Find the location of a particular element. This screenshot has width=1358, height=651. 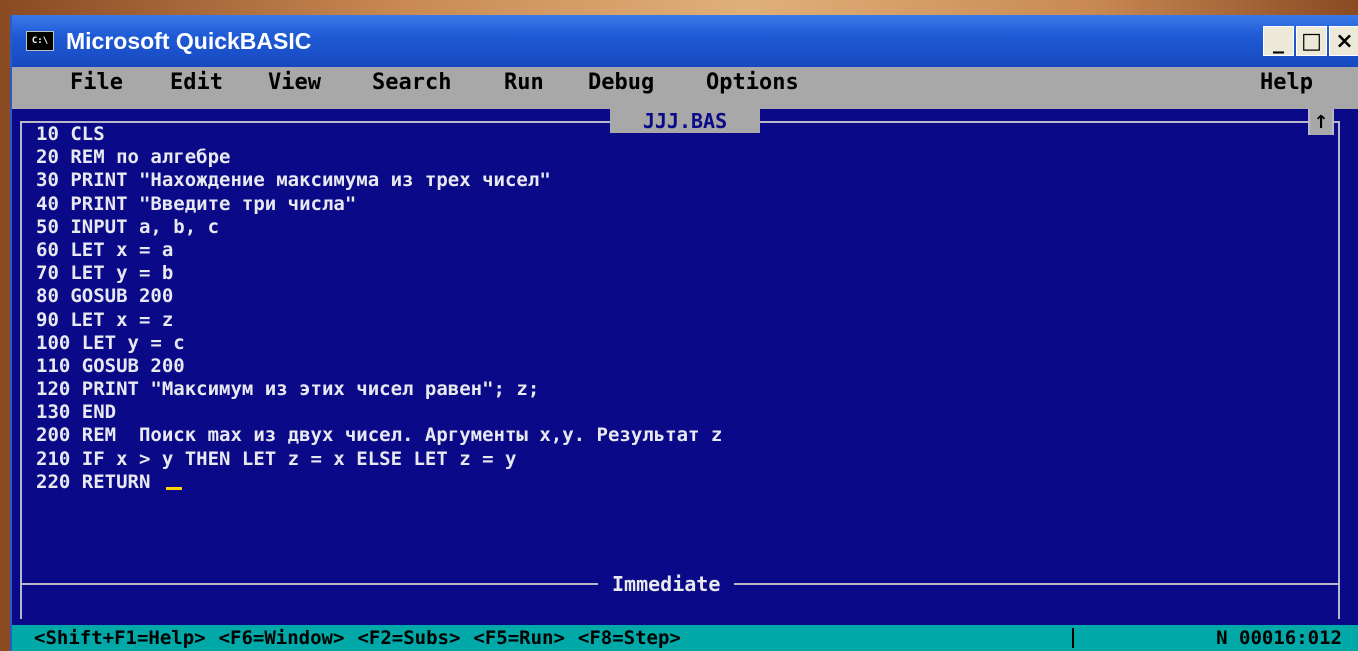

hint-step: <F8=Step> is located at coordinates (629, 638).